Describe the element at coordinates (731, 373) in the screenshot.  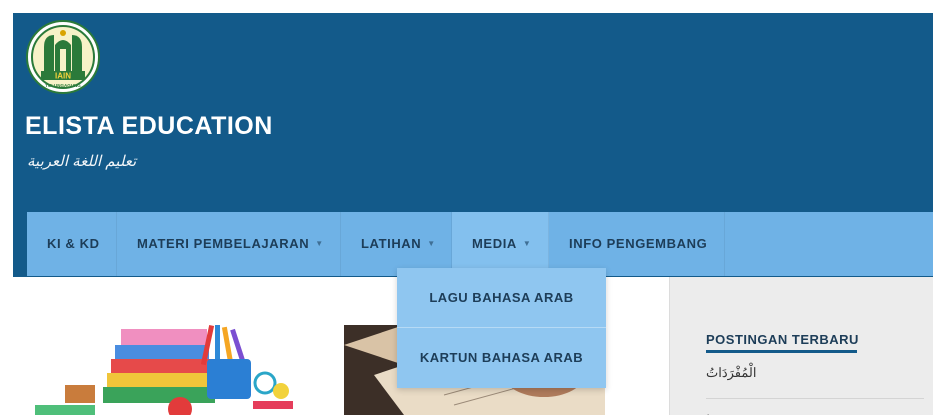
I see `recent-post-link: الْمُفْرَدَاتُ` at that location.